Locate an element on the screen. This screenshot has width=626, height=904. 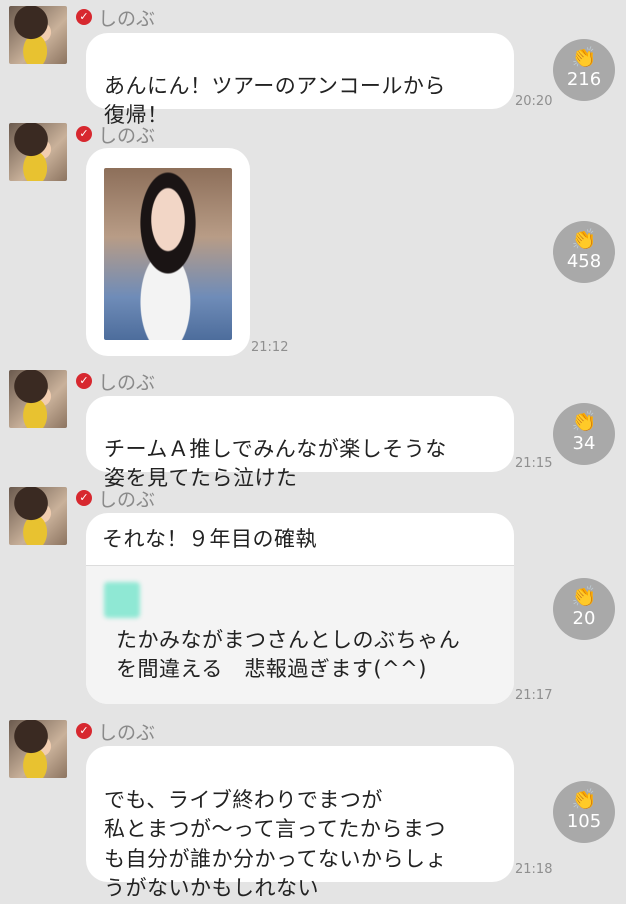
message-bubble: あんにん！ツアーのアンコールから 復帰！ is located at coordinates (300, 80).